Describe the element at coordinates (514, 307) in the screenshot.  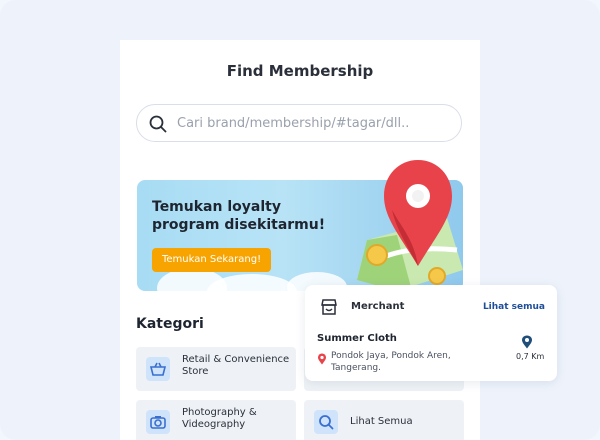
I see `see-all-link: Lihat semua` at that location.